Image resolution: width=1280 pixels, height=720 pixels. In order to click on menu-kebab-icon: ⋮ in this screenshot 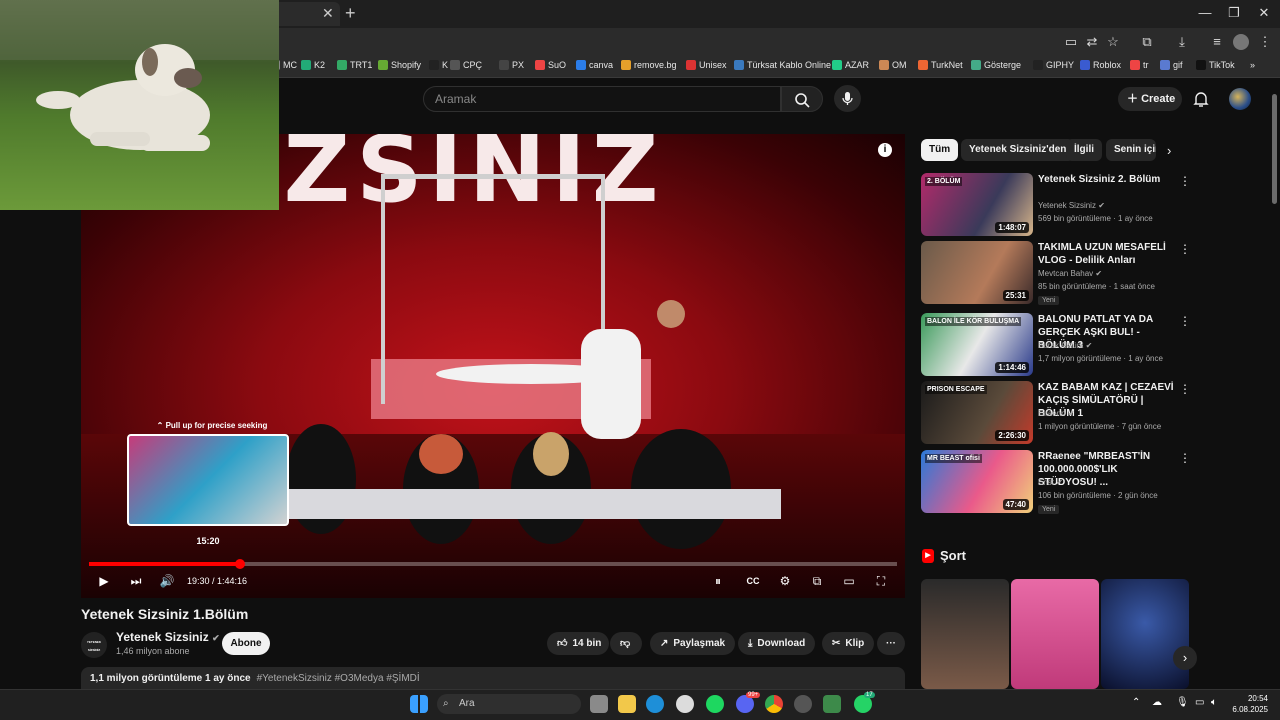, I will do `click(1265, 42)`.